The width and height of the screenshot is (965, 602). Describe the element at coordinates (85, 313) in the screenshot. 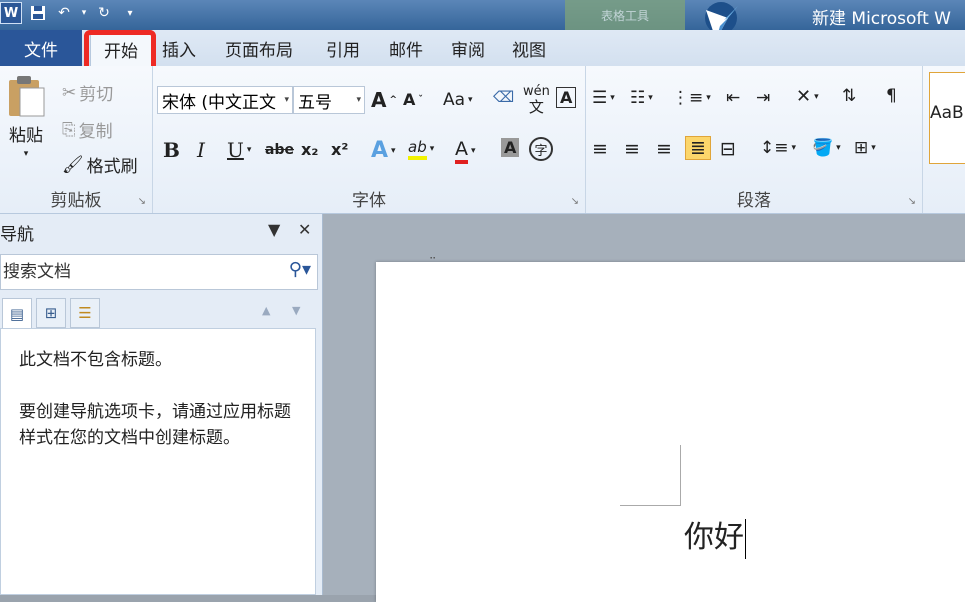

I see `tab-results-icon: ☰` at that location.